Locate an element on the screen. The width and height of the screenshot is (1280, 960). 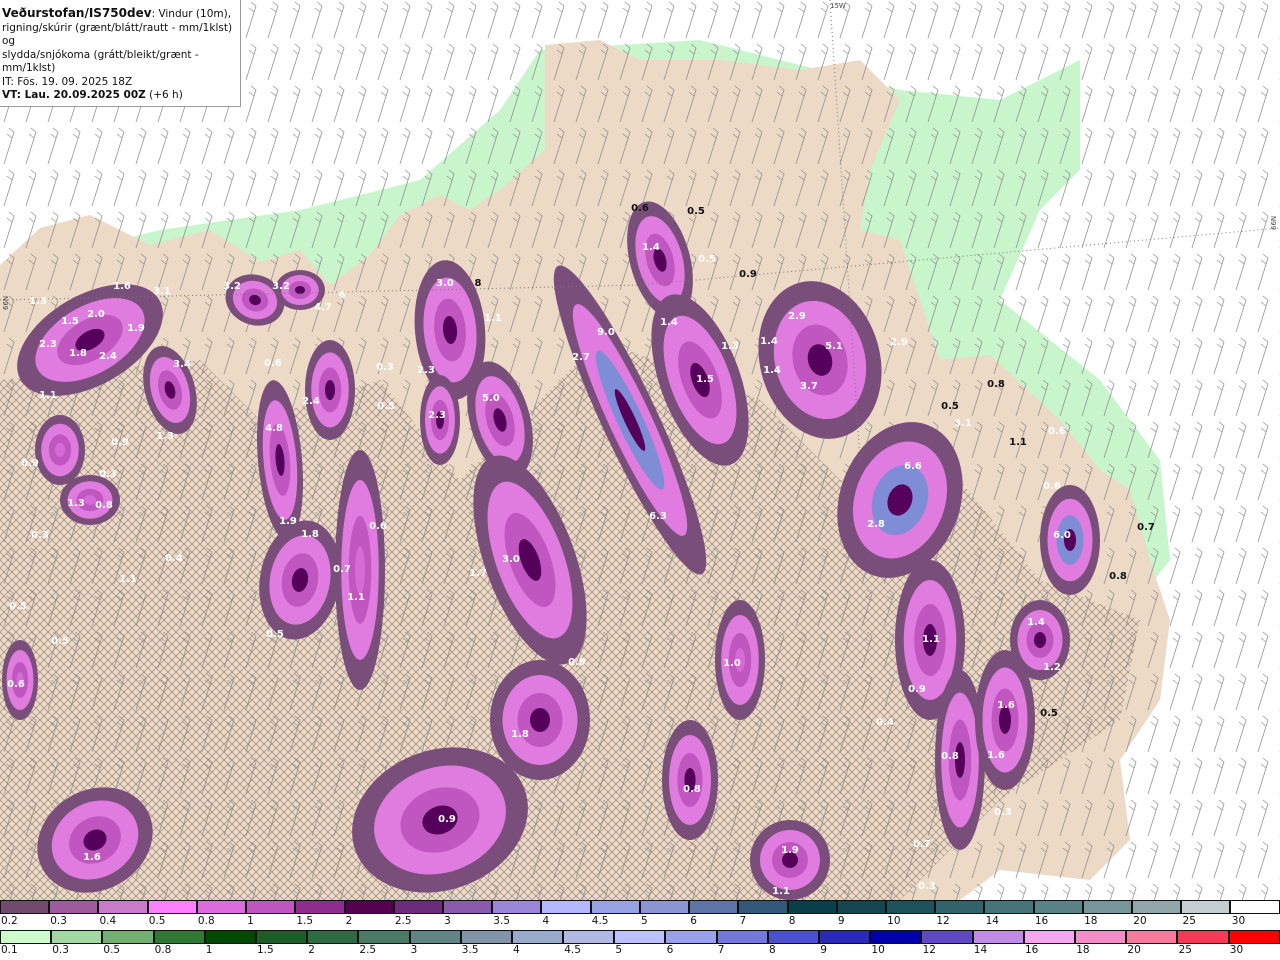
map-value-label: 1.3 is located at coordinates (38, 301).